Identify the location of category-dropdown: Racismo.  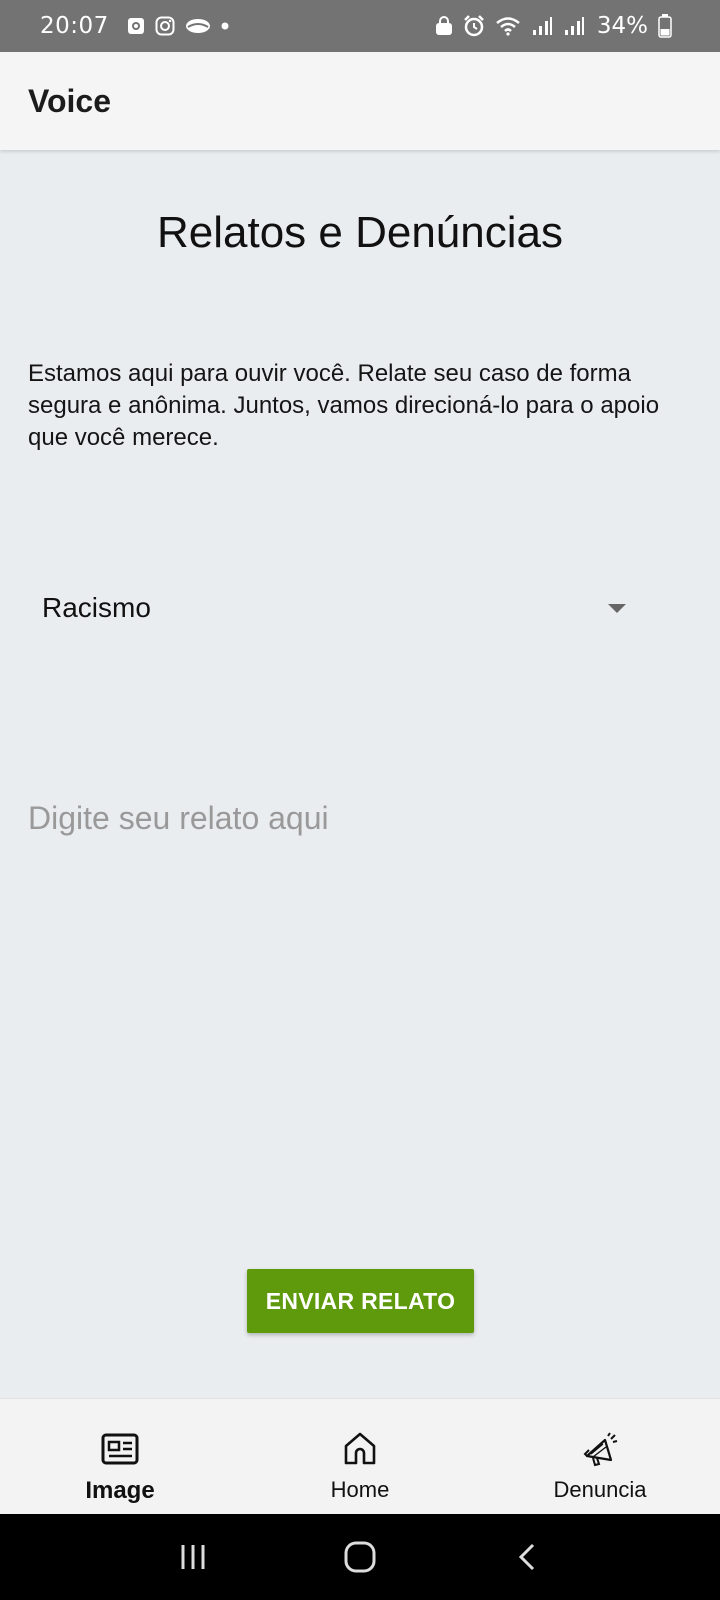
(333, 608).